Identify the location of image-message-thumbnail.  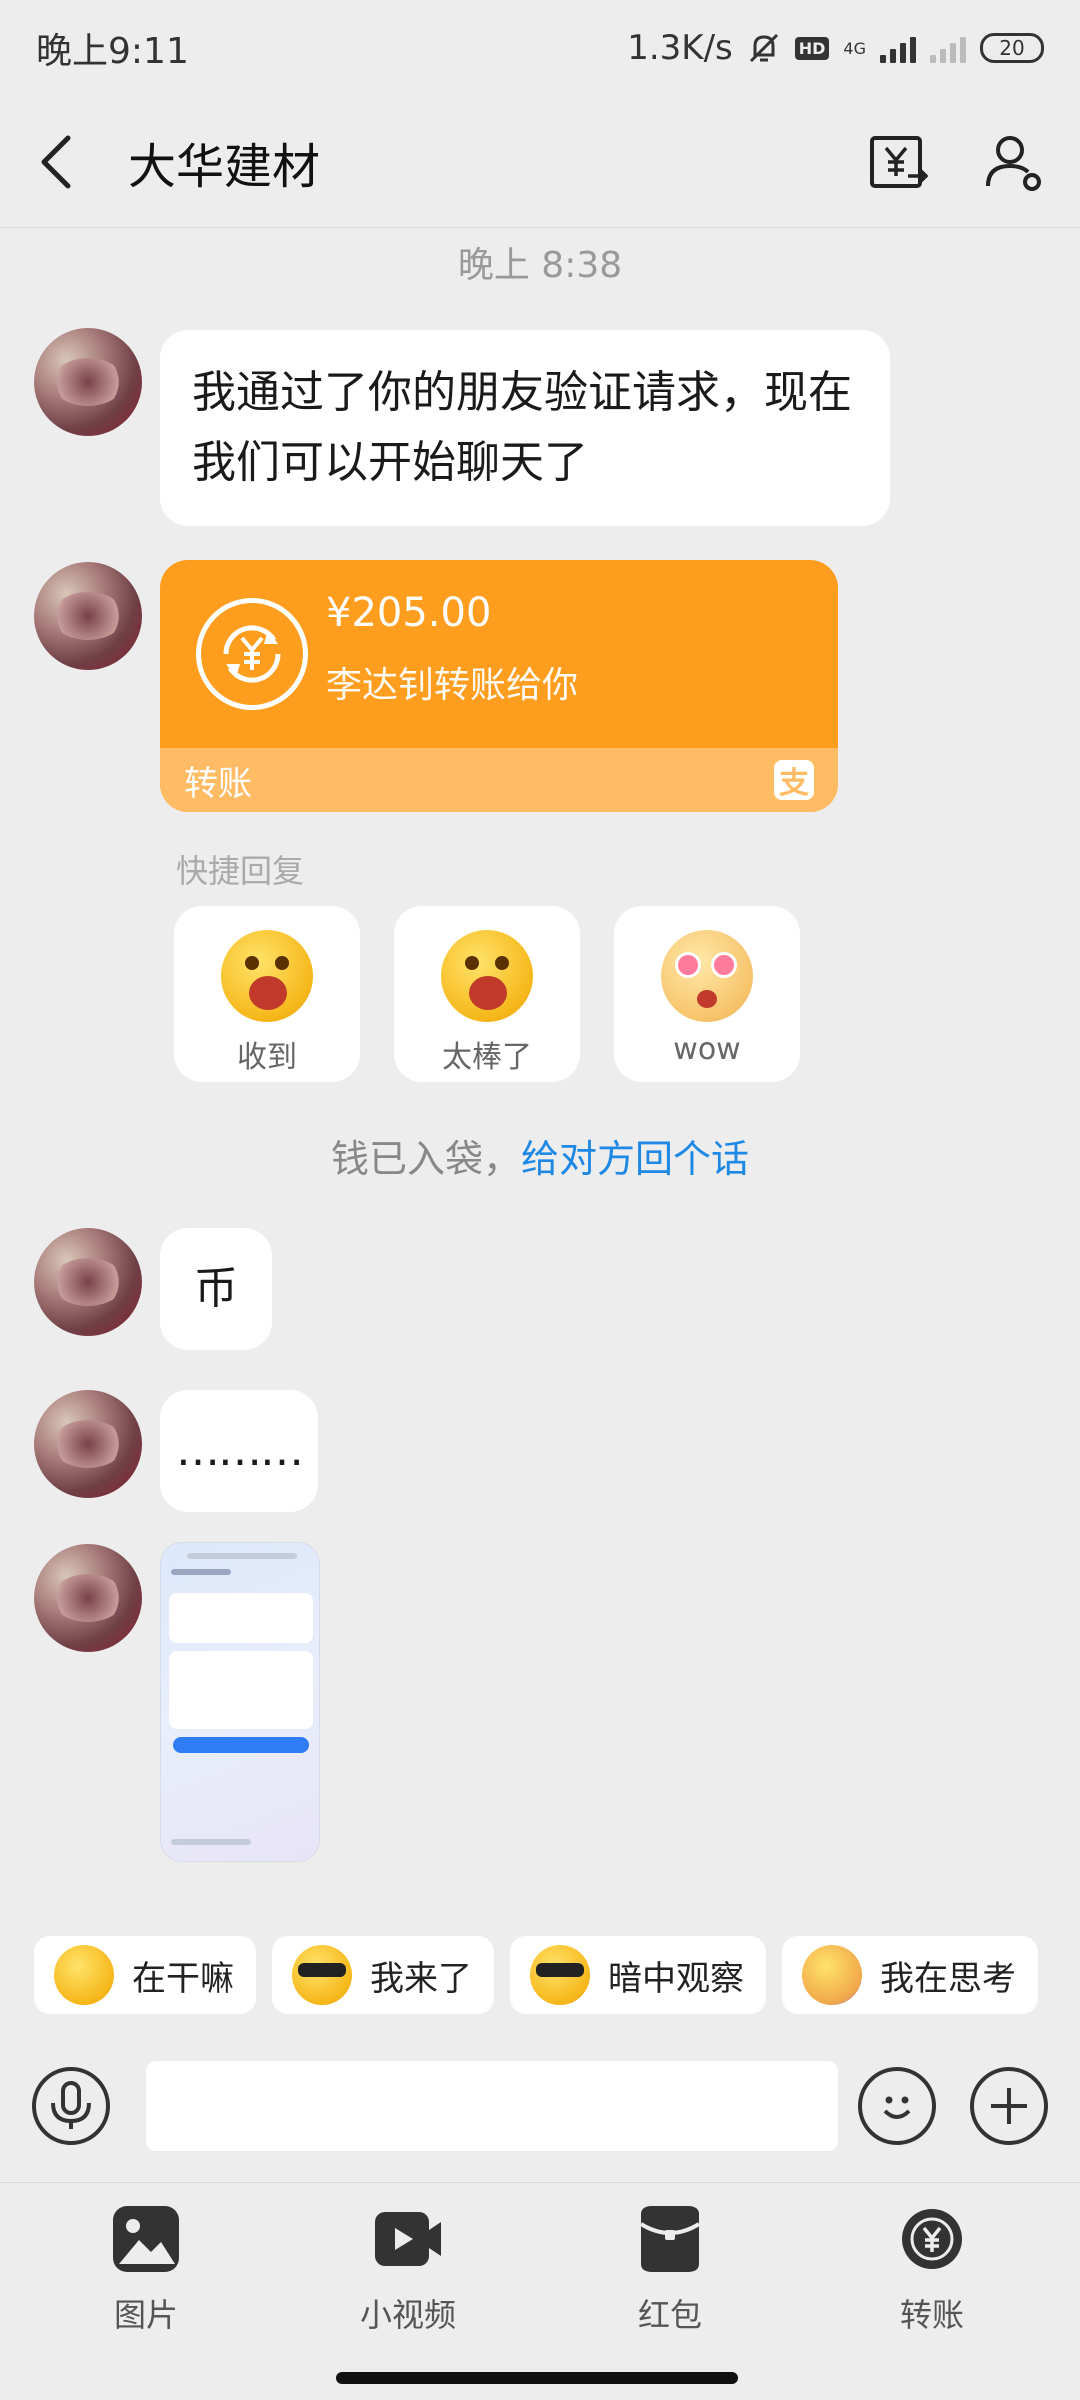
(240, 1702).